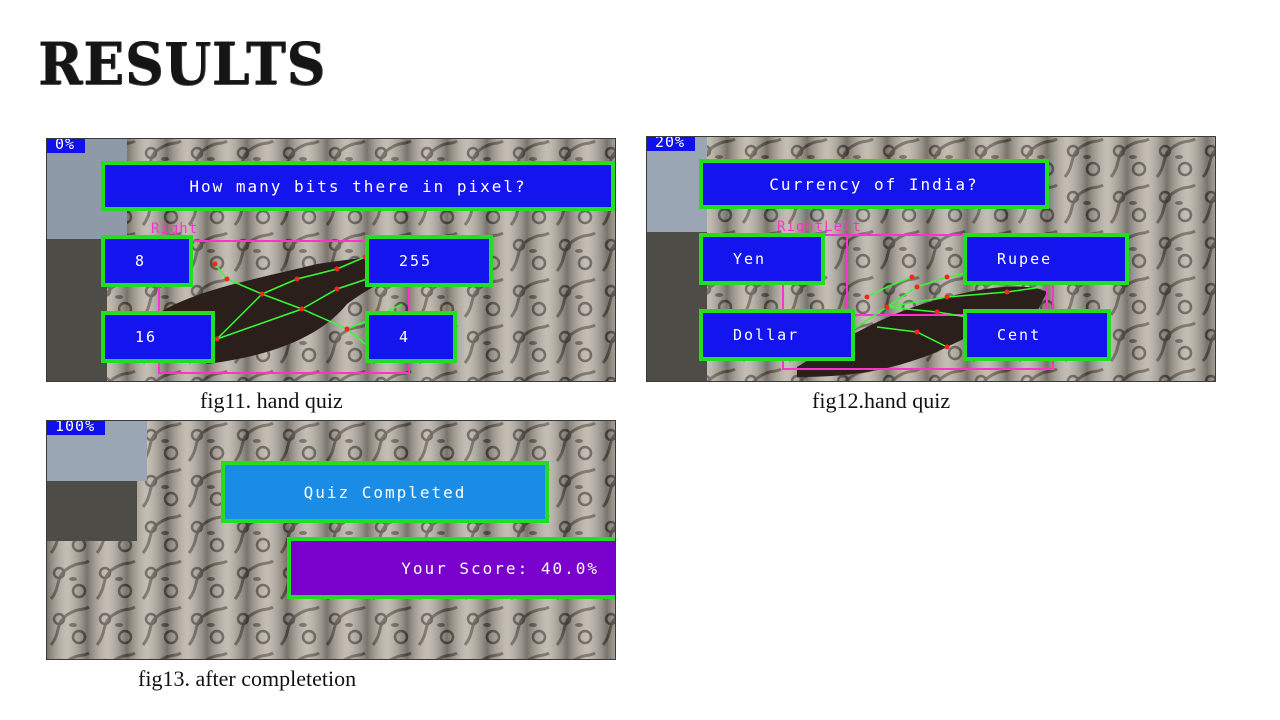 The image size is (1280, 720). What do you see at coordinates (429, 261) in the screenshot?
I see `answer-option: 255` at bounding box center [429, 261].